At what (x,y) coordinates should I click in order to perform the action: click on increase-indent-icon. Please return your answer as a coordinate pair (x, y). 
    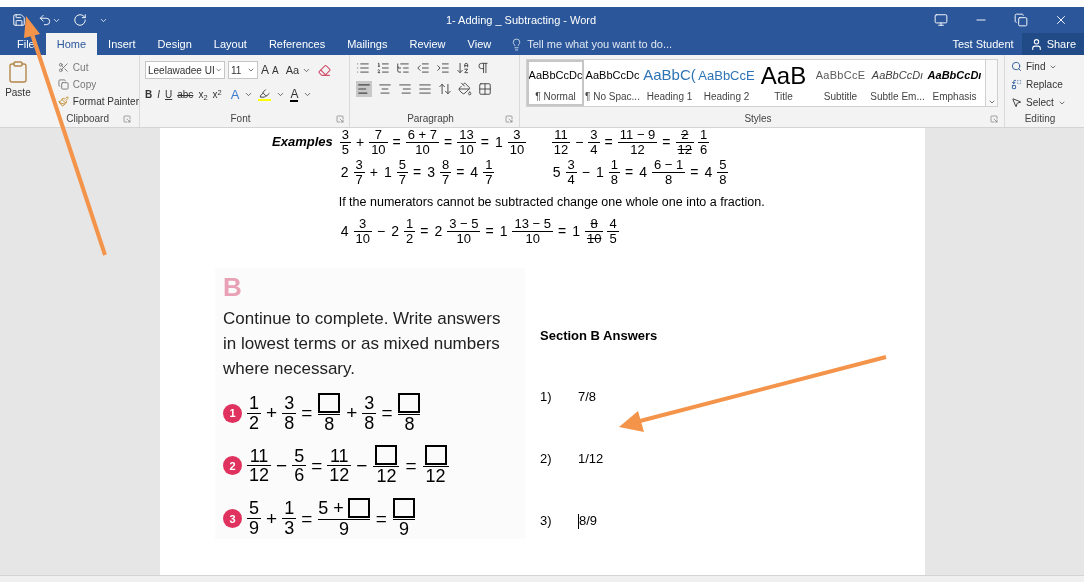
    Looking at the image, I should click on (443, 68).